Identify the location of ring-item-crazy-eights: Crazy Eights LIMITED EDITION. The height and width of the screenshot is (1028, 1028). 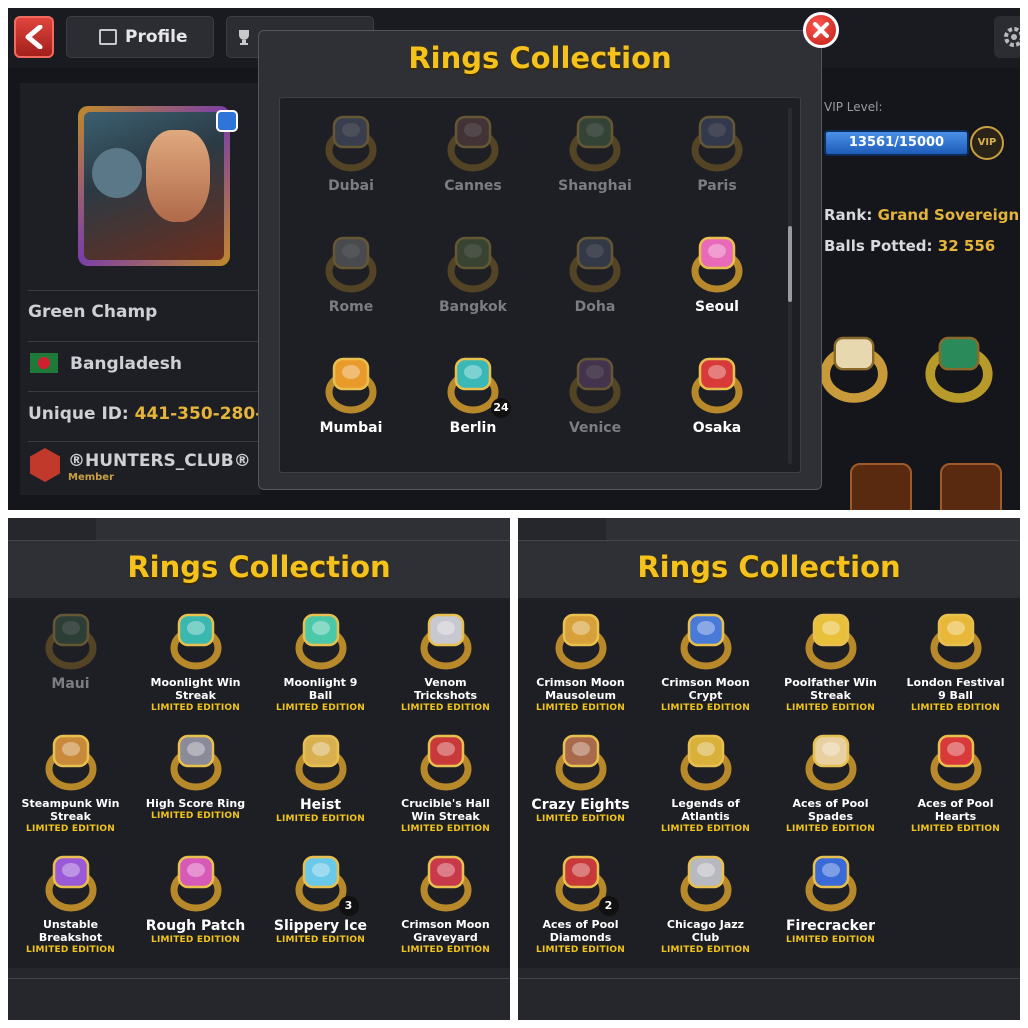
(580, 791).